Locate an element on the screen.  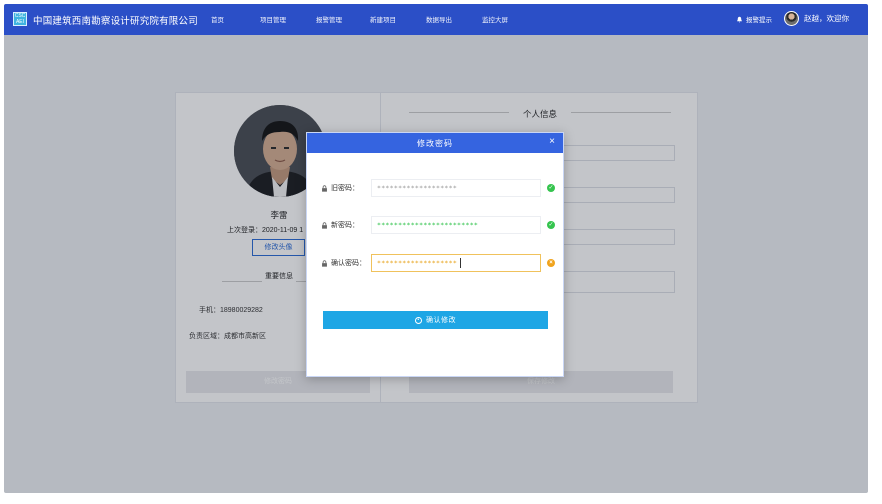
confirm-icon: • is located at coordinates (418, 320).